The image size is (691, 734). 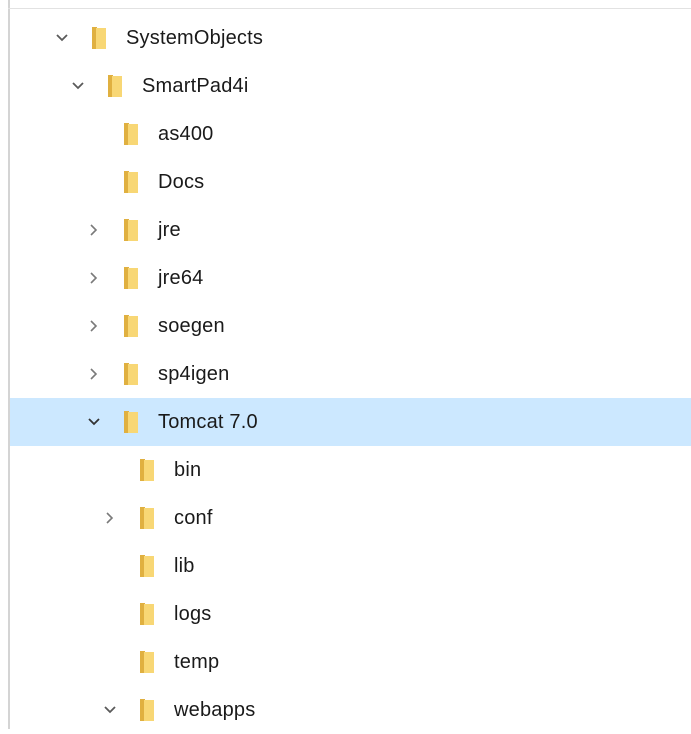 What do you see at coordinates (350, 86) in the screenshot?
I see `tree-item-smartpad4i: SmartPad4i` at bounding box center [350, 86].